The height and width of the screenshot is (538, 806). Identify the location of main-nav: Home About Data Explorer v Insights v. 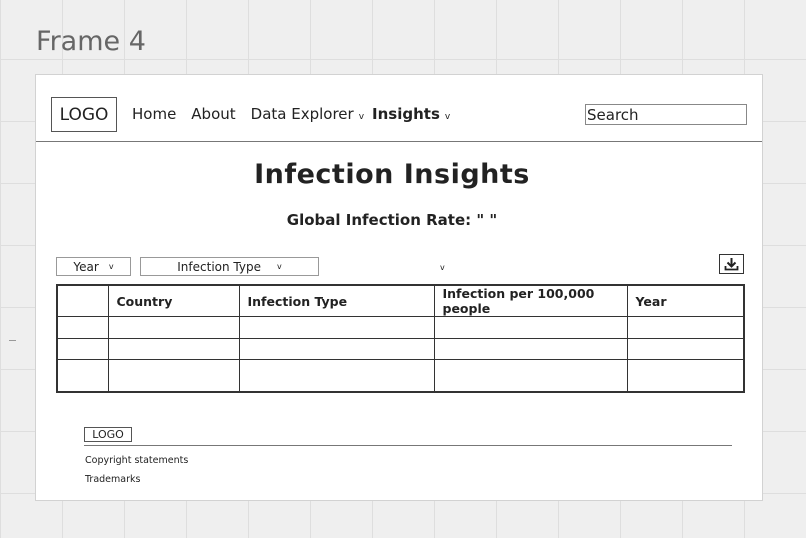
(295, 114).